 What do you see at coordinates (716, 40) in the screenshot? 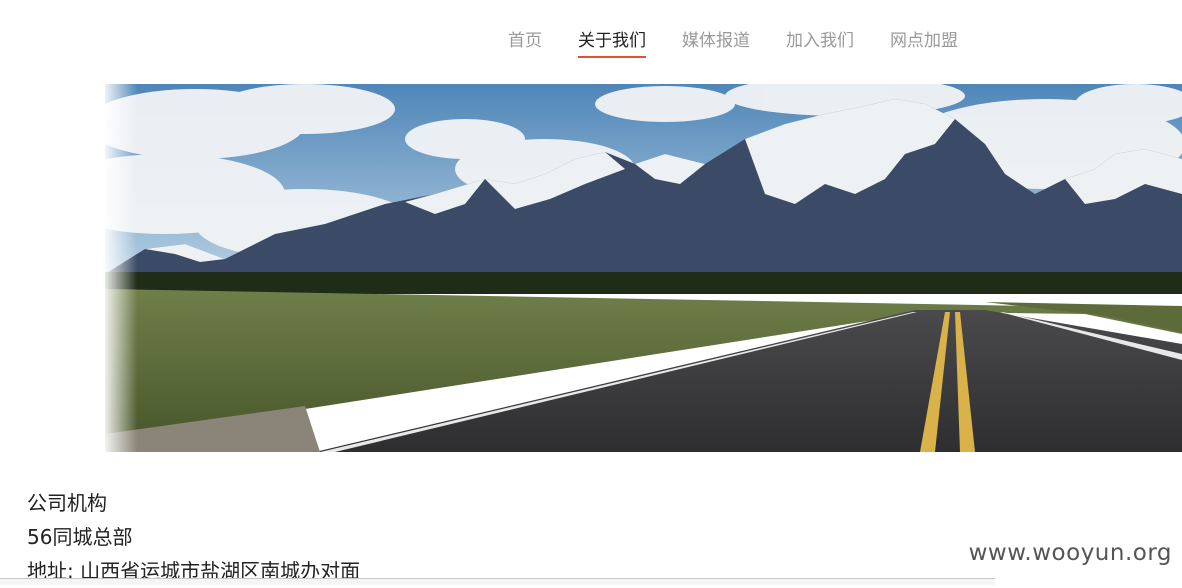
I see `nav-item-media: 媒体报道` at bounding box center [716, 40].